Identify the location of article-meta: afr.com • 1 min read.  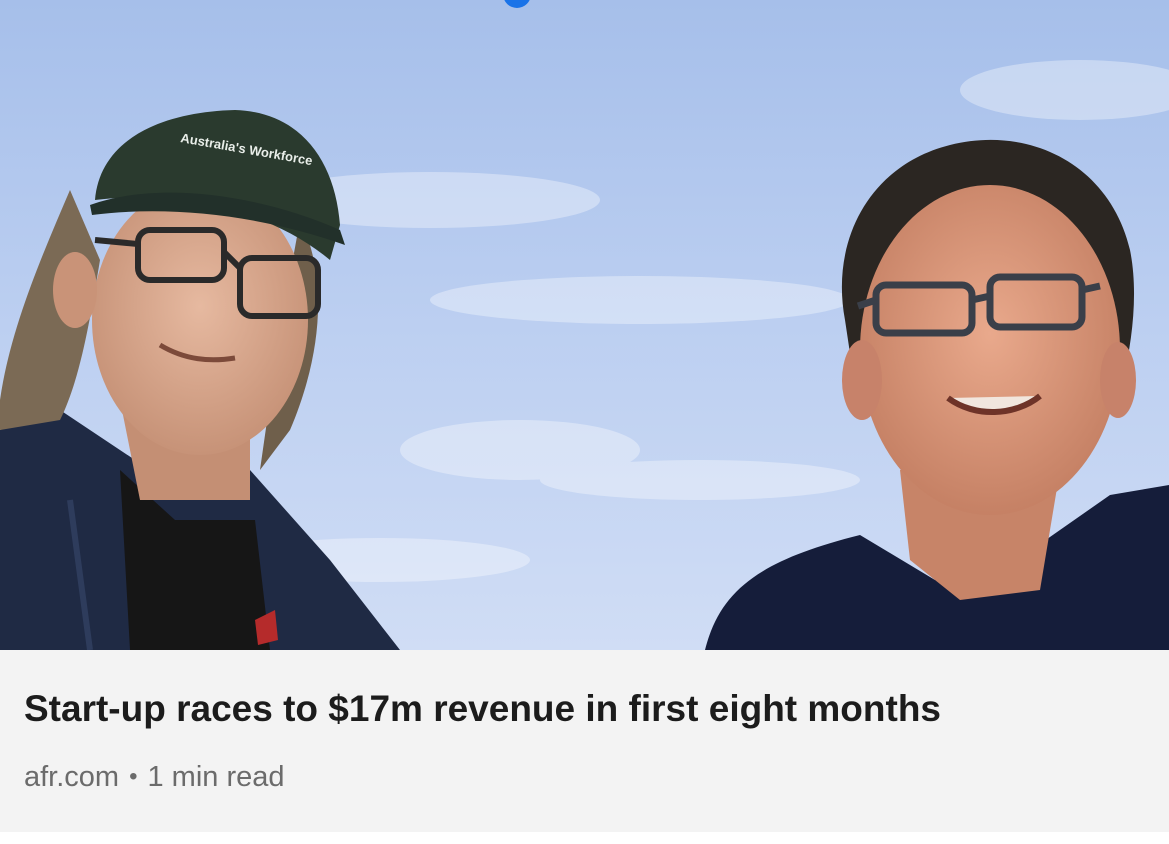
(154, 777).